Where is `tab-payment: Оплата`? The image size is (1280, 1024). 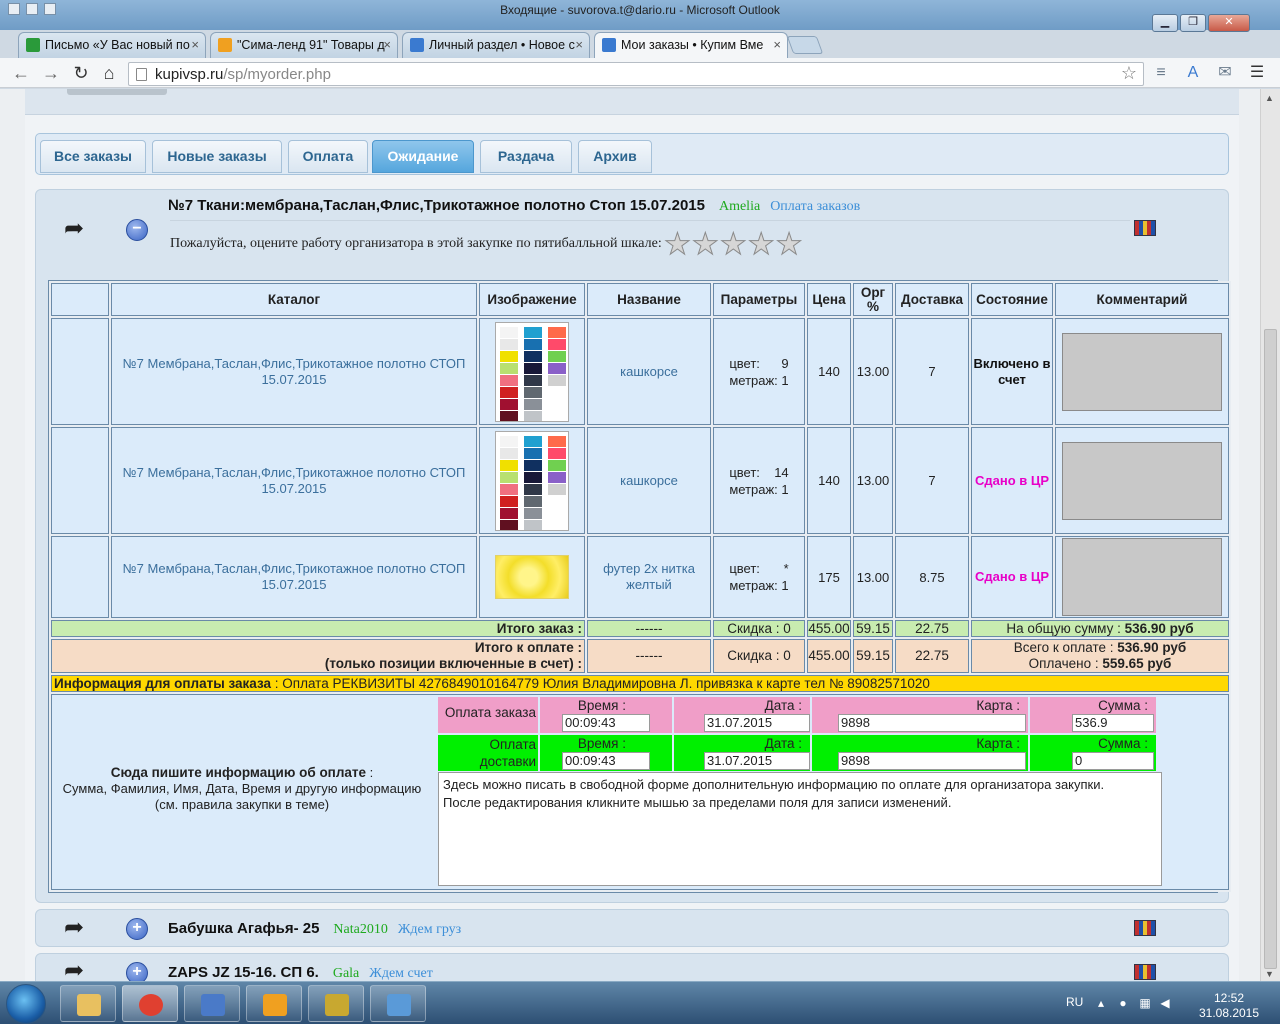 tab-payment: Оплата is located at coordinates (328, 156).